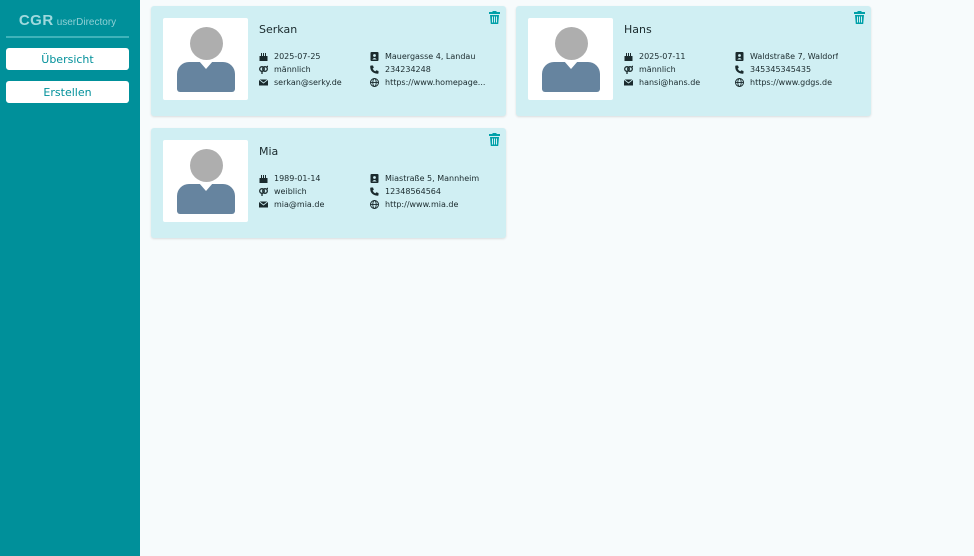 The image size is (974, 556). Describe the element at coordinates (791, 82) in the screenshot. I see `website-link: https://www.gdgs.de` at that location.